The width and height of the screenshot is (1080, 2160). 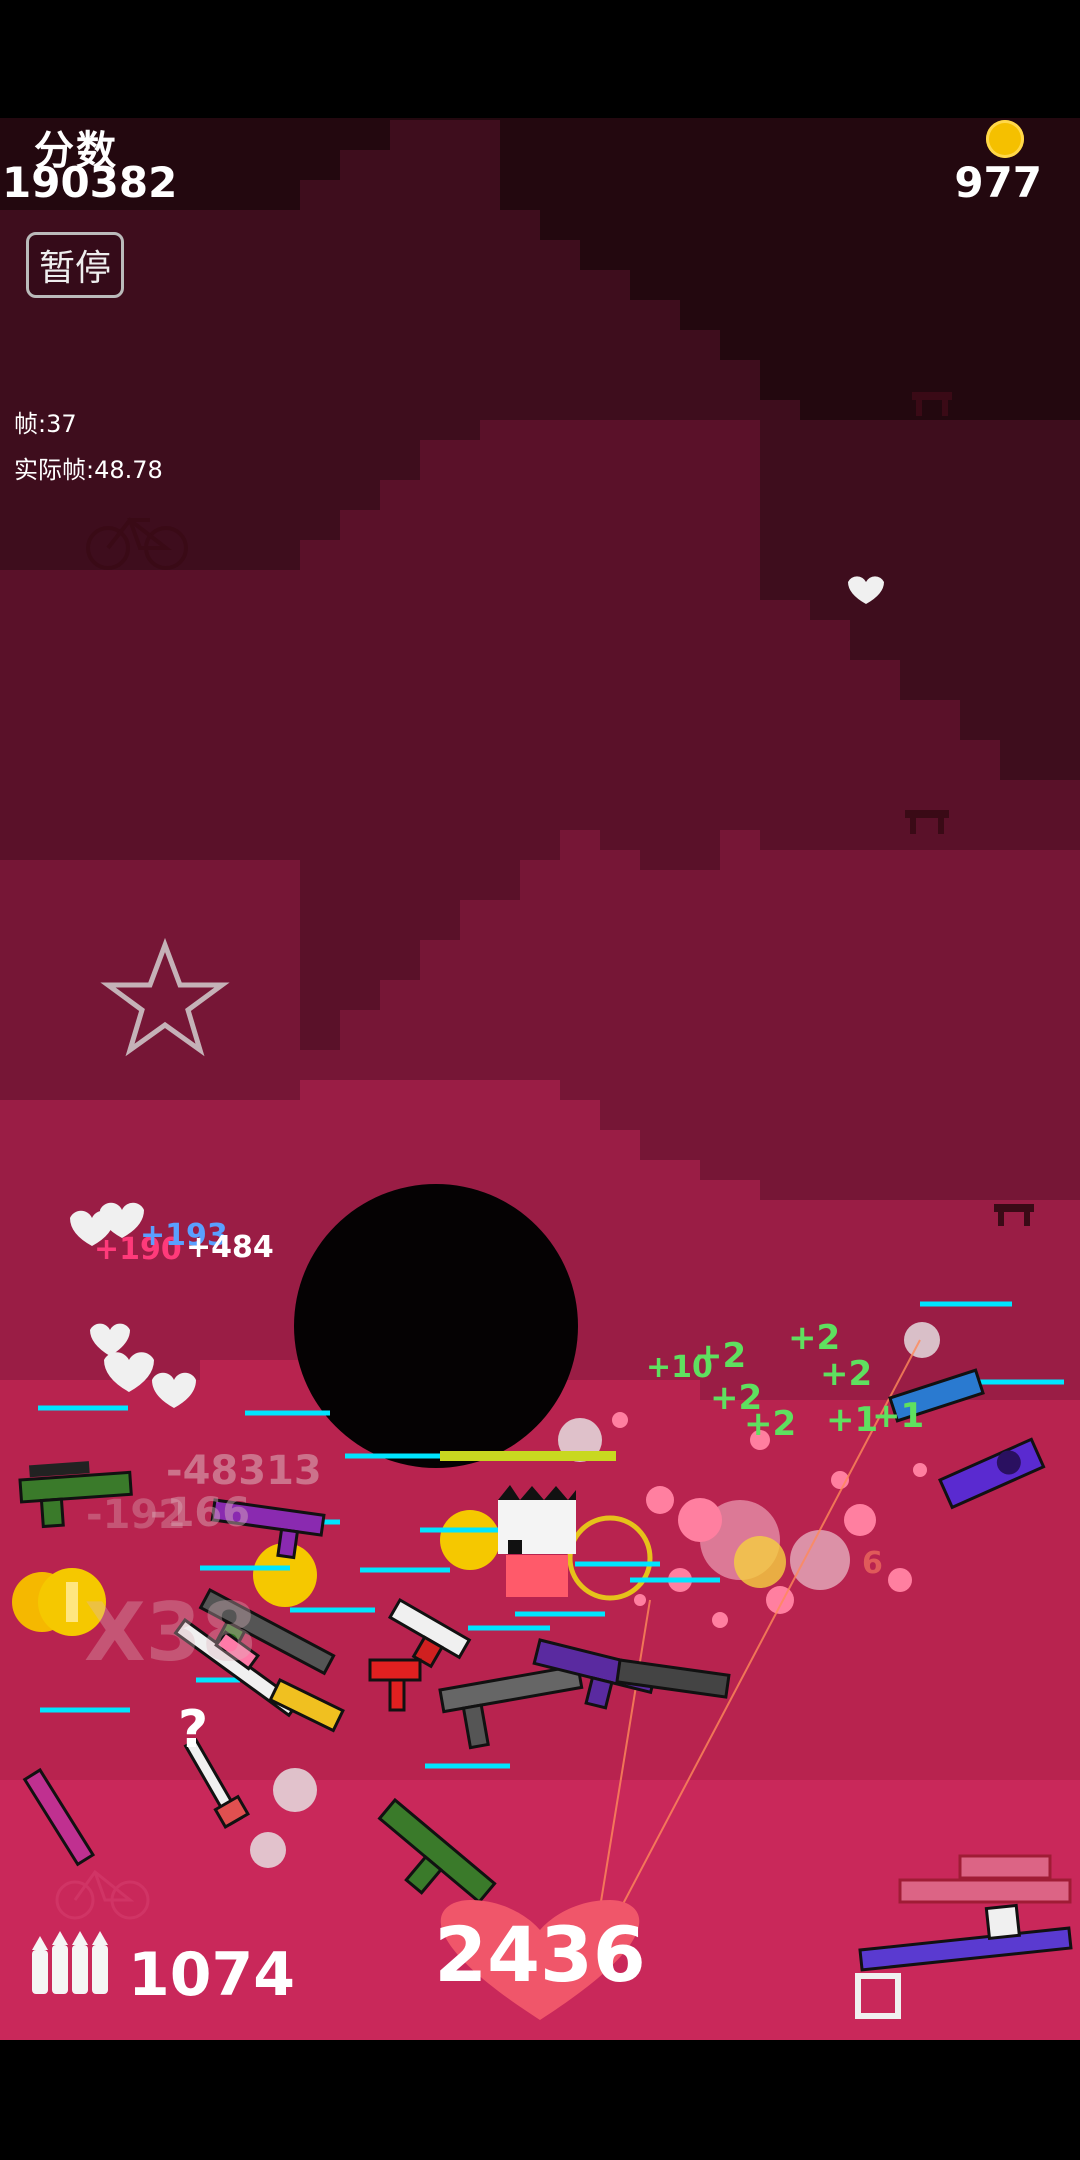 I want to click on black-hole, so click(x=436, y=1326).